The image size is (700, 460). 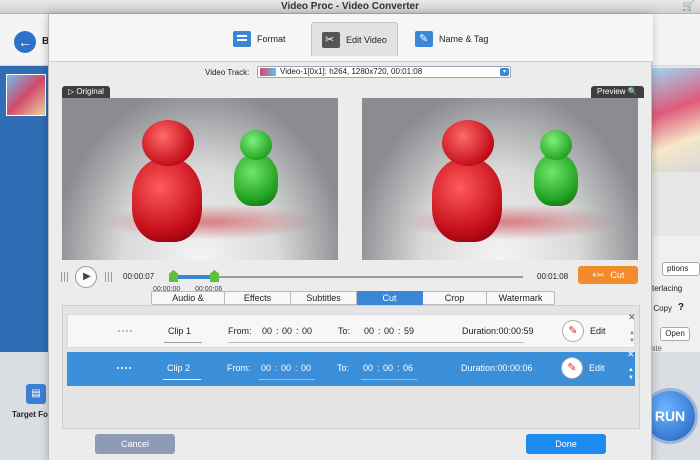 I want to click on video-track-label: Video Track:, so click(x=227, y=72).